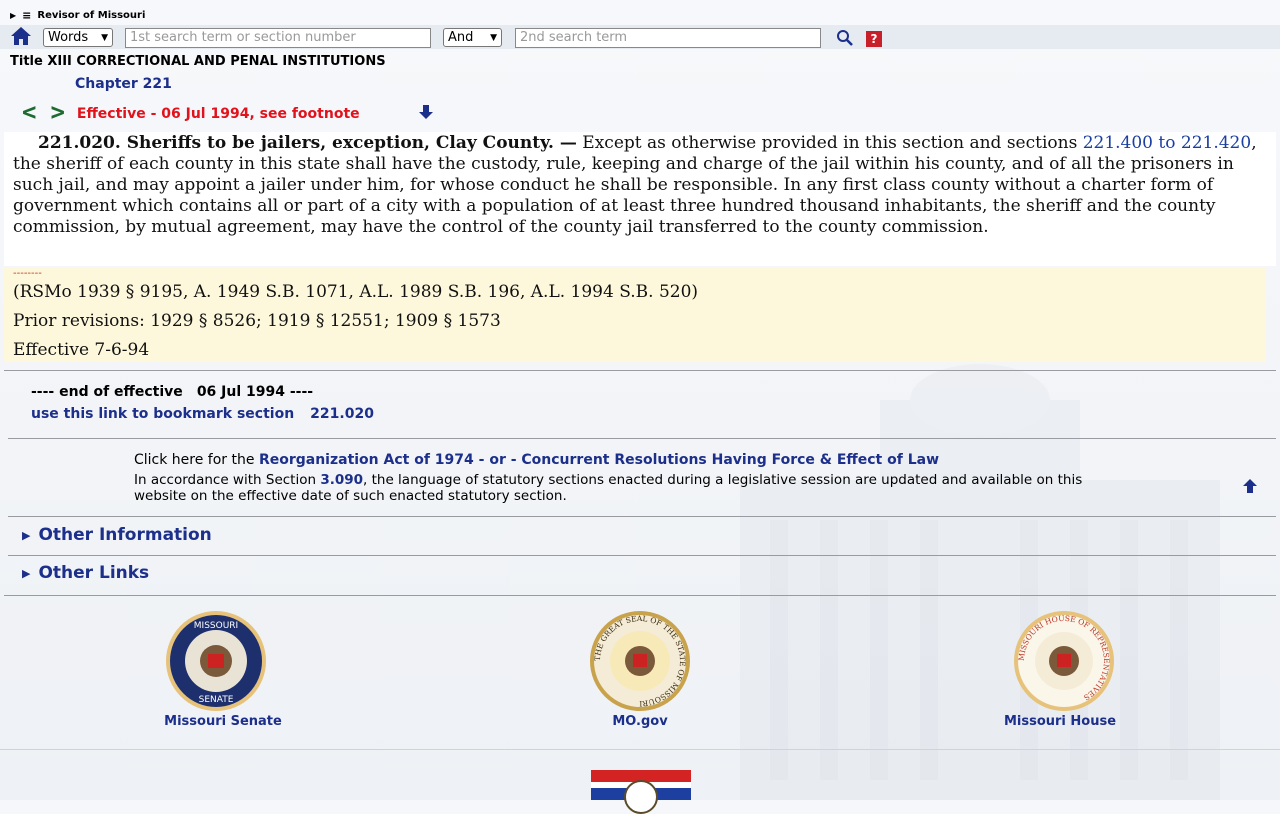  I want to click on senate-seal-top-text: MISSOURI, so click(216, 626).